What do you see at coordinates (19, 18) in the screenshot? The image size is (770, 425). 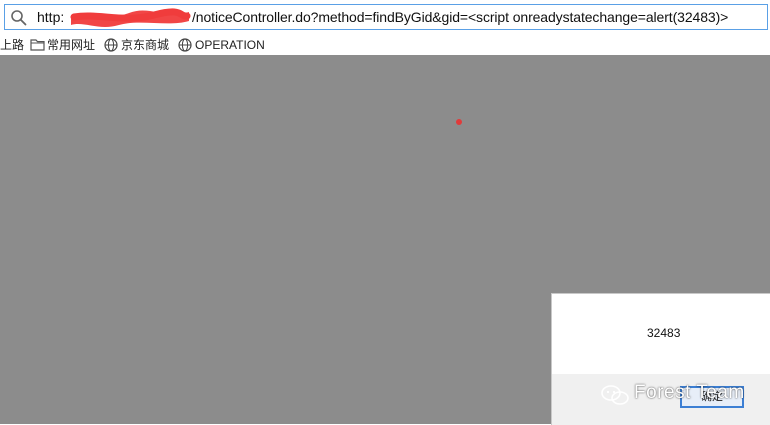 I see `search-icon` at bounding box center [19, 18].